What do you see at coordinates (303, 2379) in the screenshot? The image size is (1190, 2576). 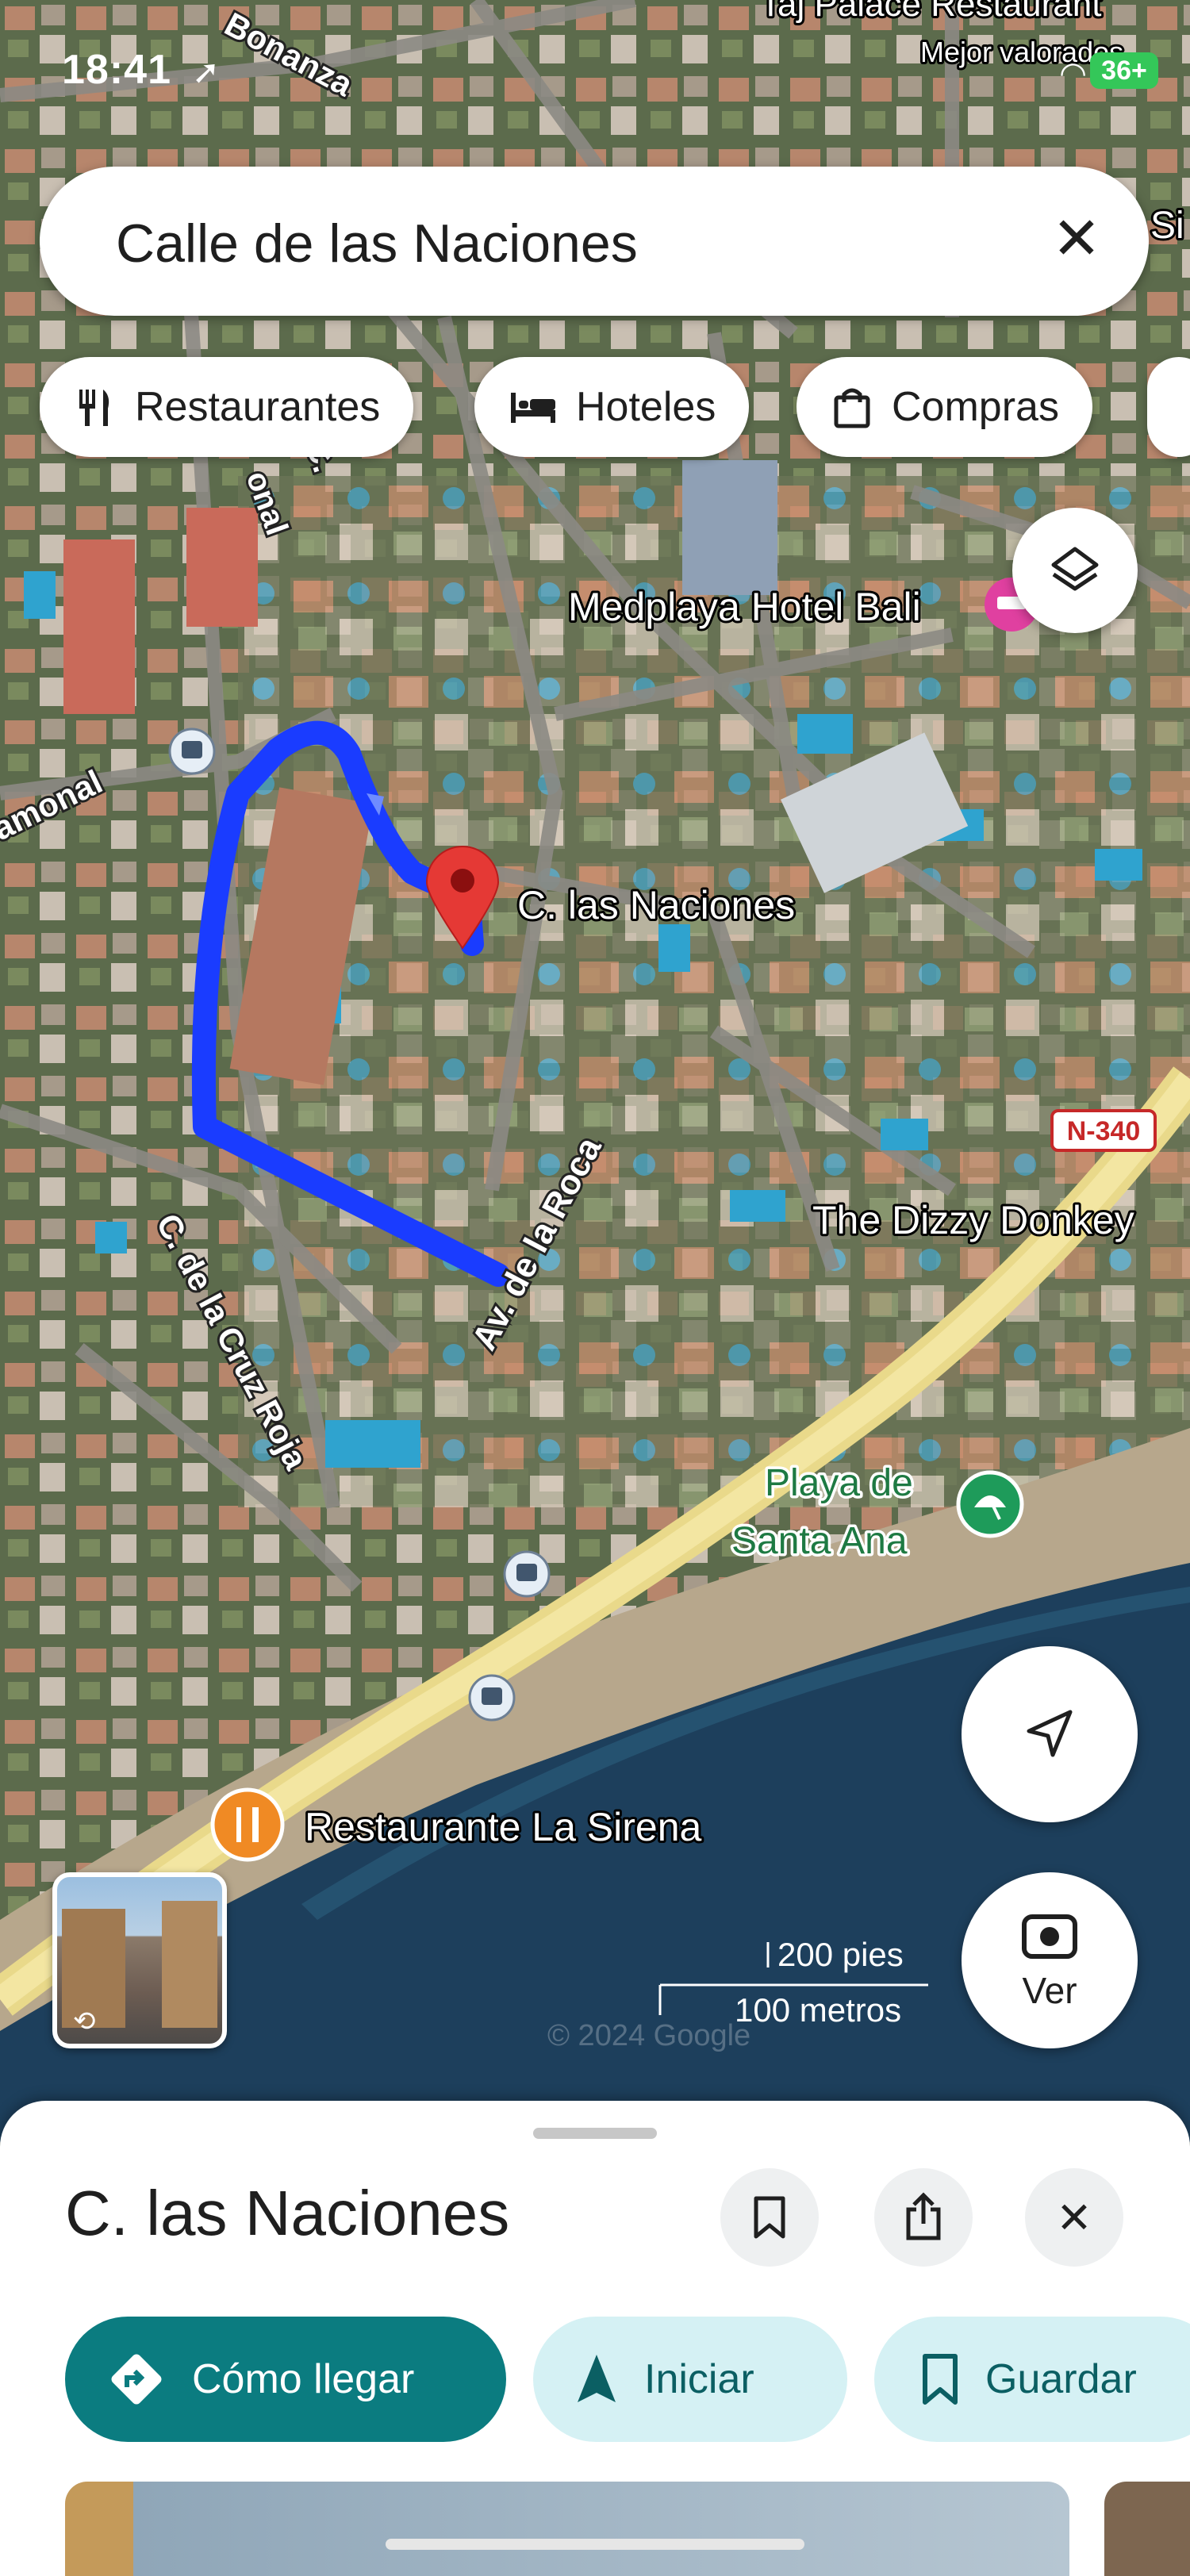 I see `directions-label: Cómo llegar` at bounding box center [303, 2379].